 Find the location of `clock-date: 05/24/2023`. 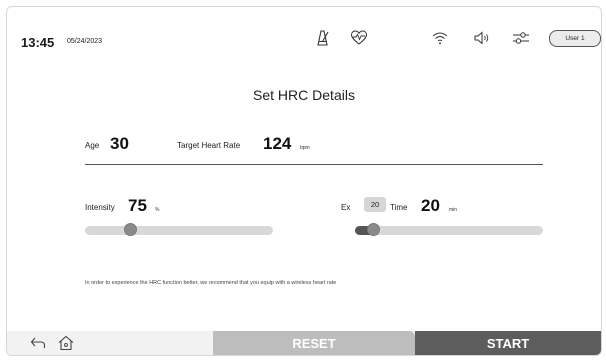

clock-date: 05/24/2023 is located at coordinates (85, 41).